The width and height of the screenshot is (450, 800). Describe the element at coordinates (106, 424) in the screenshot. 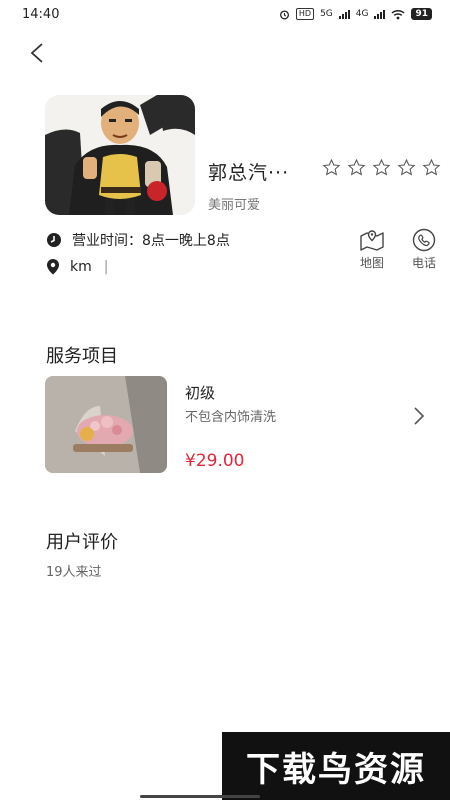

I see `service-image` at that location.